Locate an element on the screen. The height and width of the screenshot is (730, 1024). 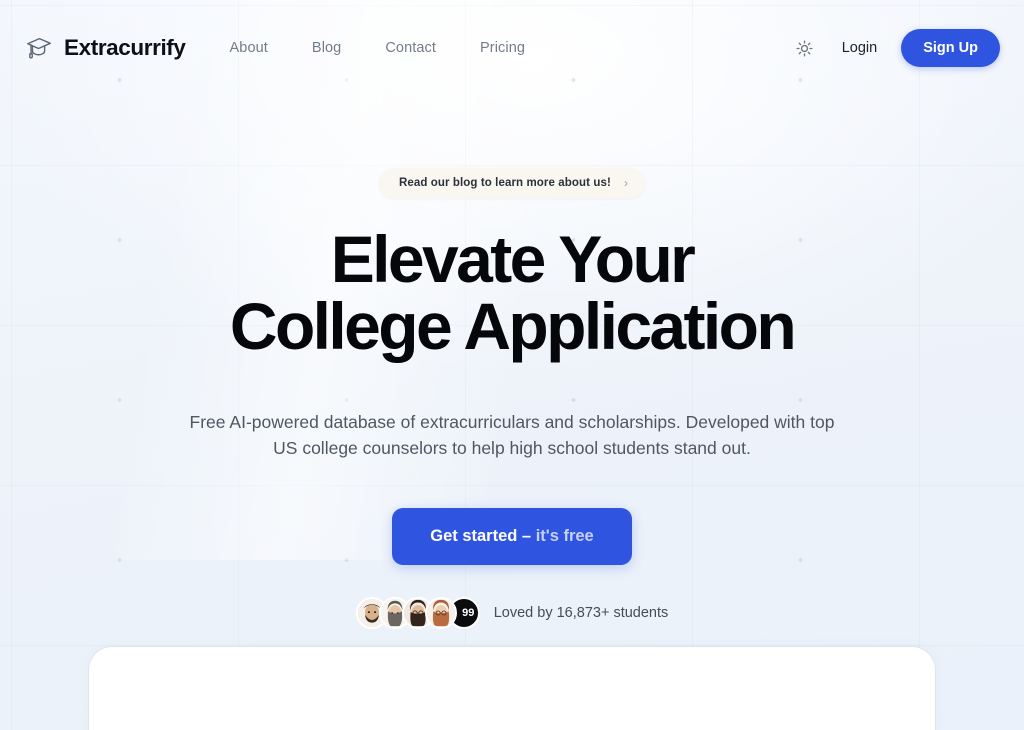
get-started-button: Get started – it's free is located at coordinates (512, 536).